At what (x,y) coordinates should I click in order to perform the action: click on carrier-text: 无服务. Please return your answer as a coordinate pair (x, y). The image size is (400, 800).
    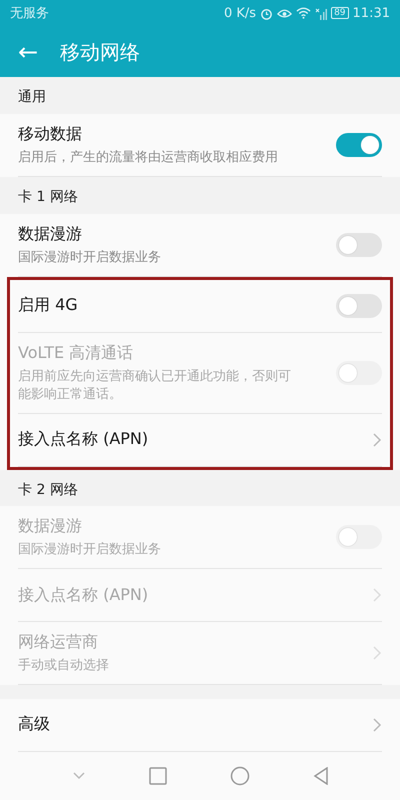
    Looking at the image, I should click on (30, 13).